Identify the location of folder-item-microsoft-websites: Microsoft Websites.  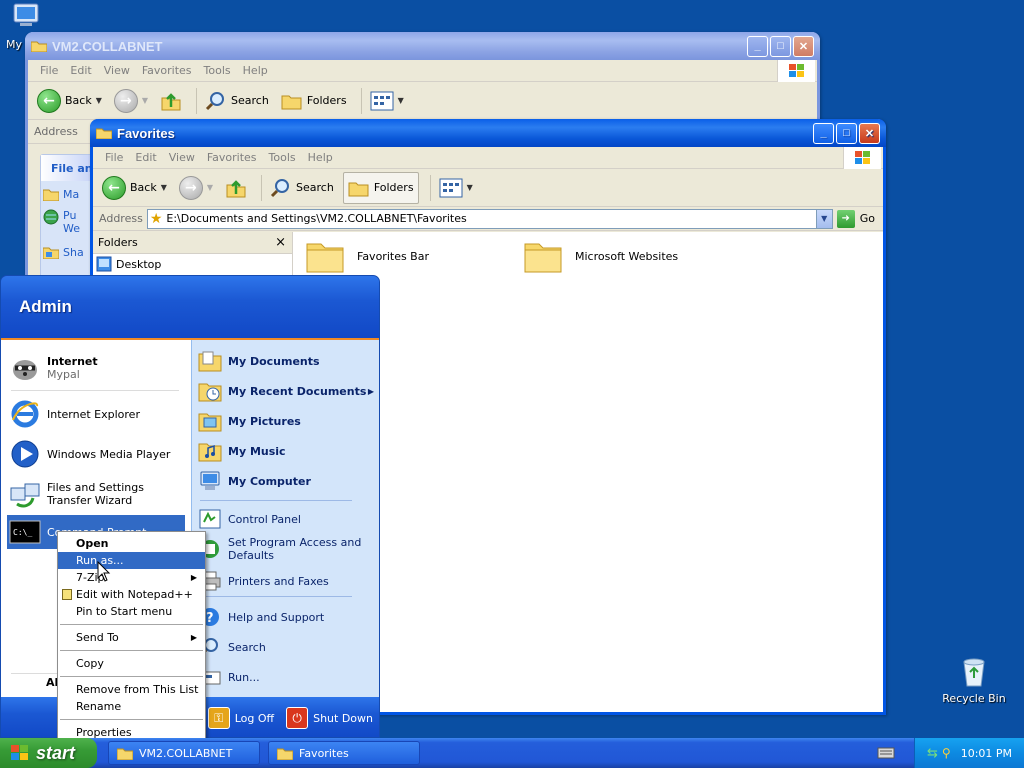
(600, 256).